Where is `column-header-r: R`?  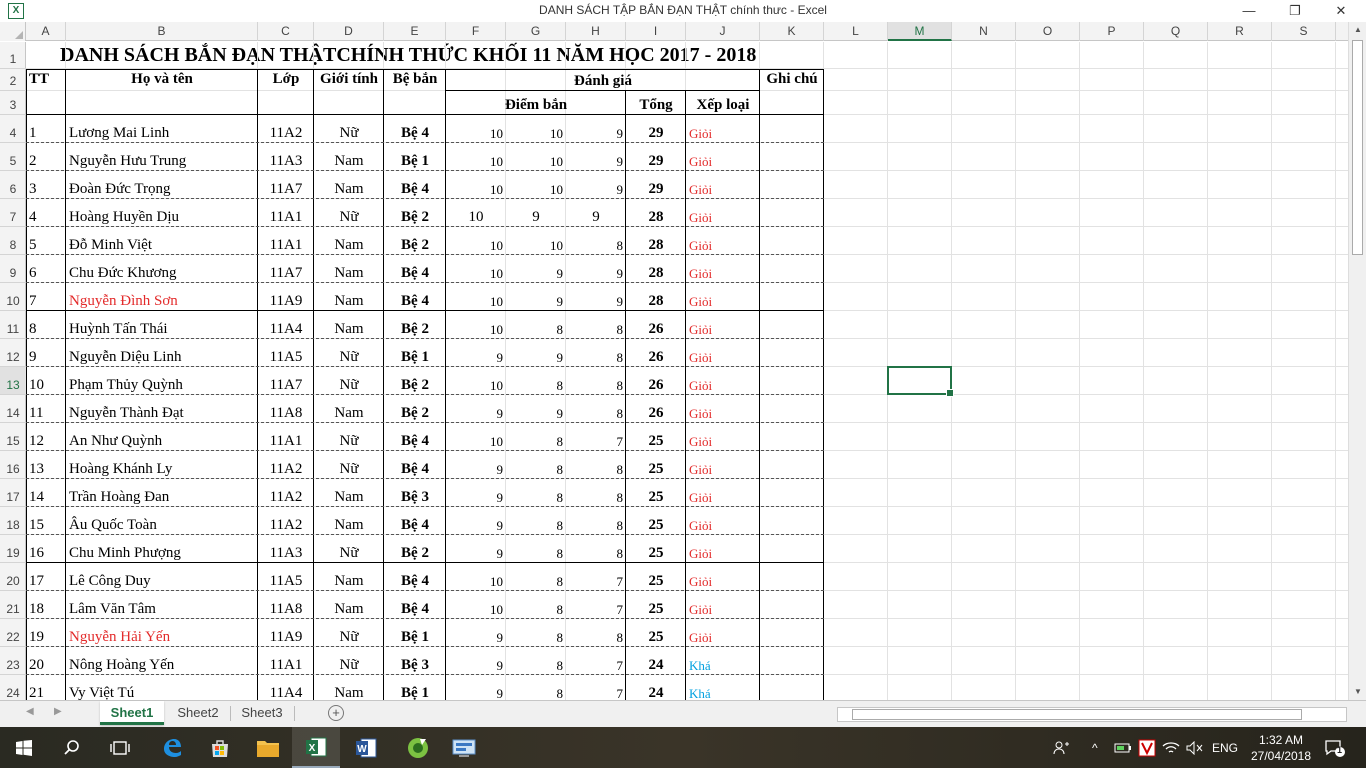 column-header-r: R is located at coordinates (1240, 31).